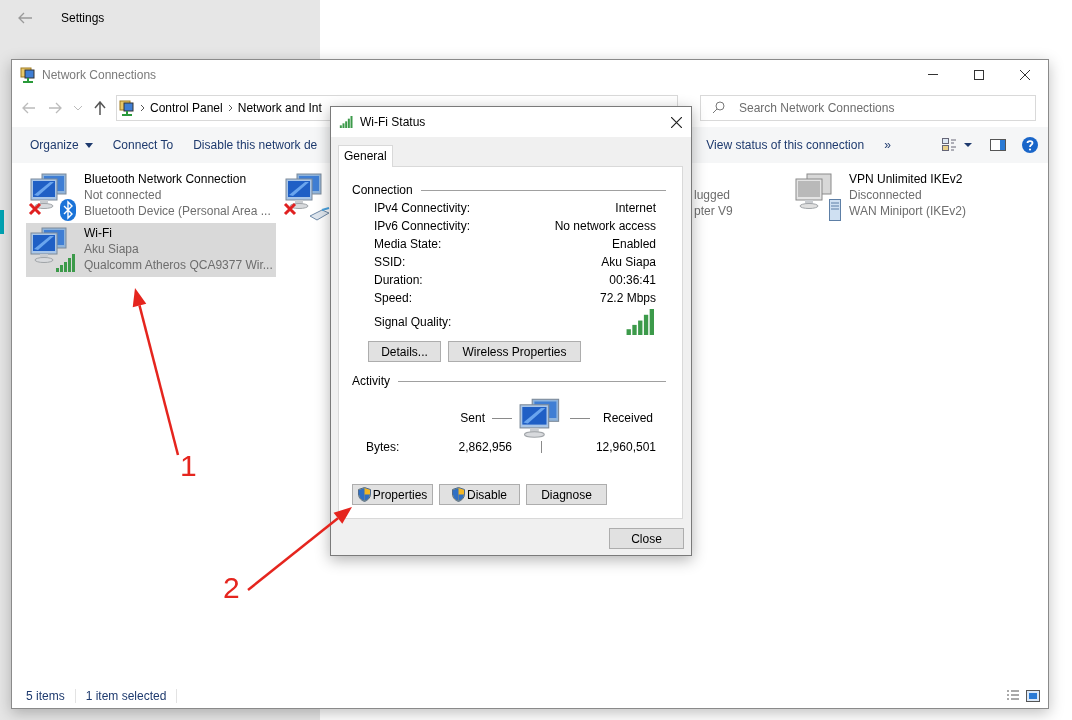 Image resolution: width=1072 pixels, height=720 pixels. I want to click on field-label: Media State:, so click(408, 244).